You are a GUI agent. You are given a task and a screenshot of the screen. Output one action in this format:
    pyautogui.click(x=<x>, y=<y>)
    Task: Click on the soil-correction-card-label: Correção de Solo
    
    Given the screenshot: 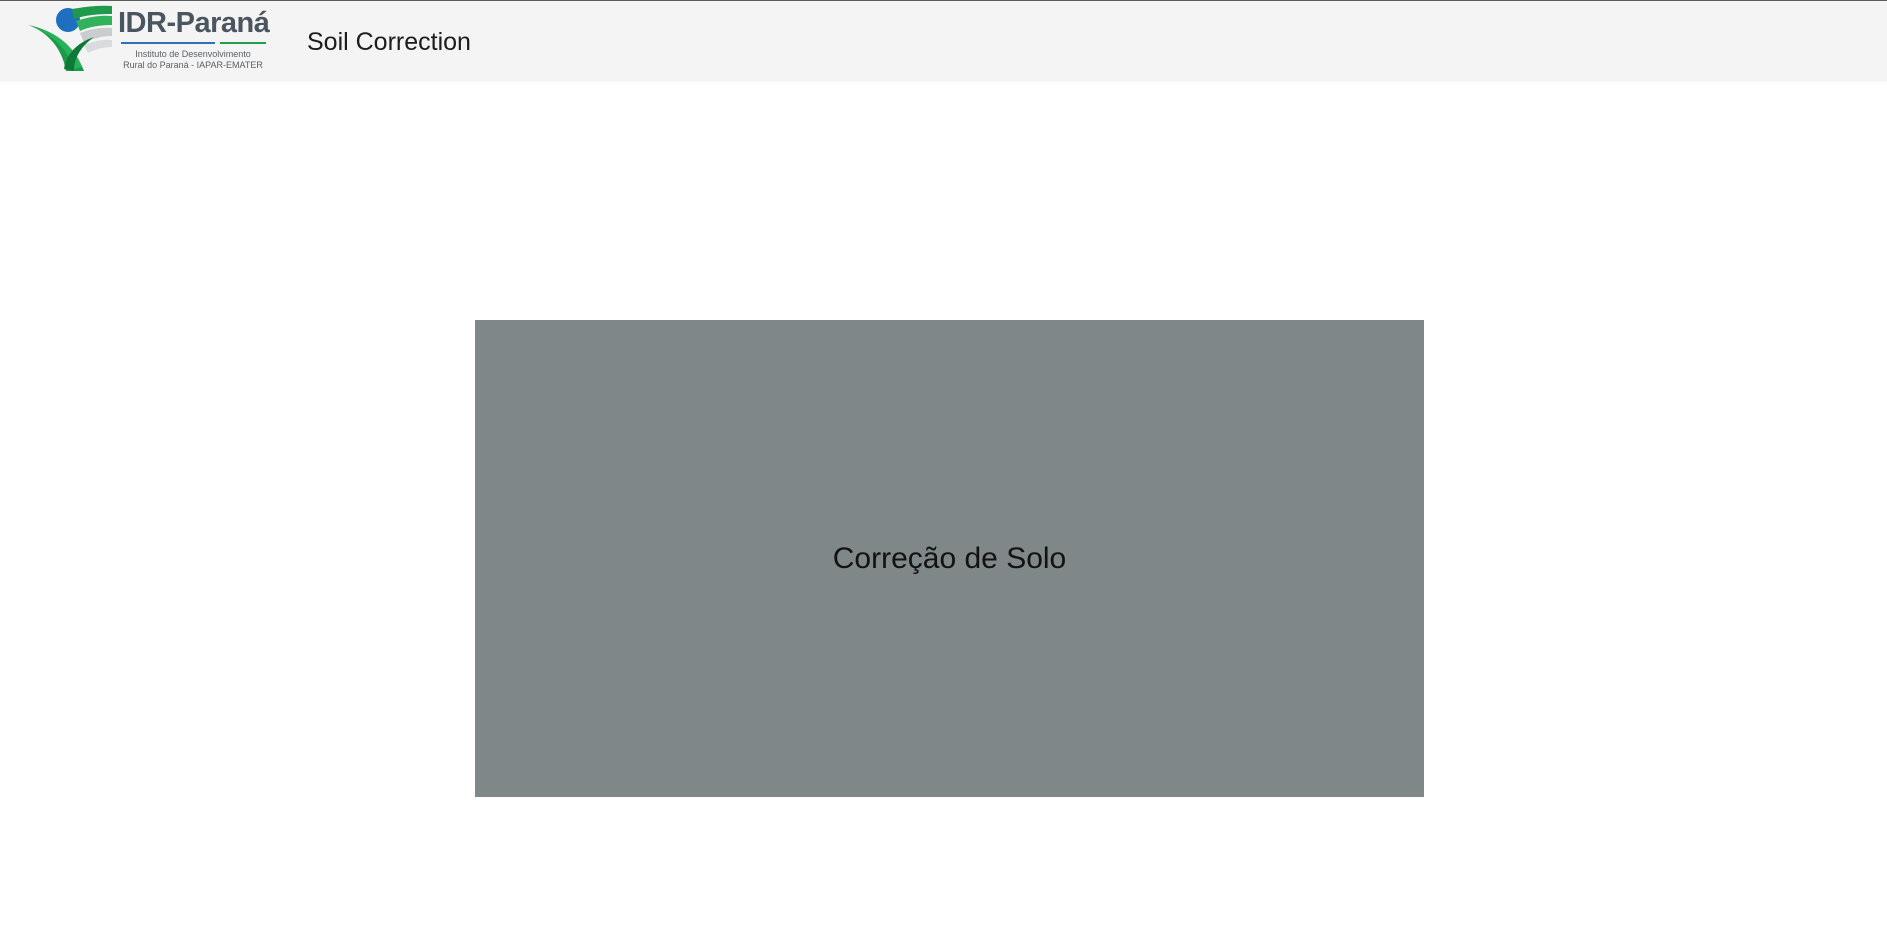 What is the action you would take?
    pyautogui.click(x=949, y=558)
    